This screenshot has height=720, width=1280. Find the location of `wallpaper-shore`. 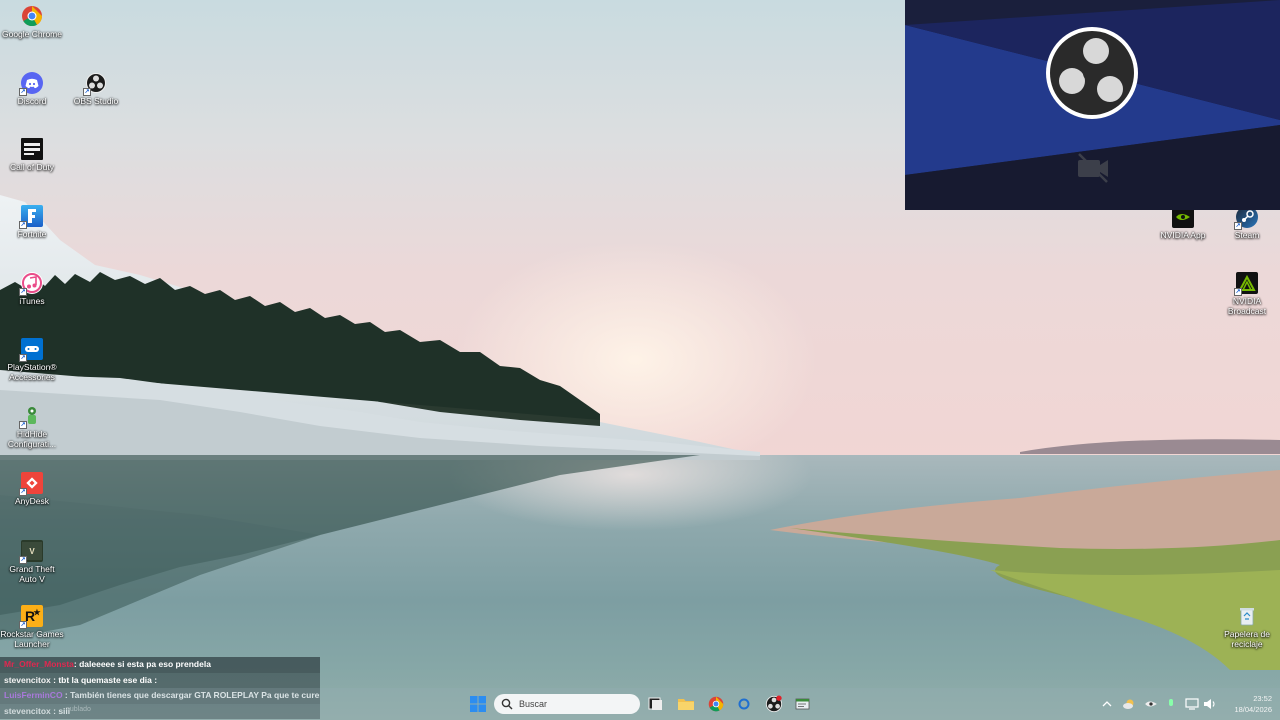

wallpaper-shore is located at coordinates (1025, 554).